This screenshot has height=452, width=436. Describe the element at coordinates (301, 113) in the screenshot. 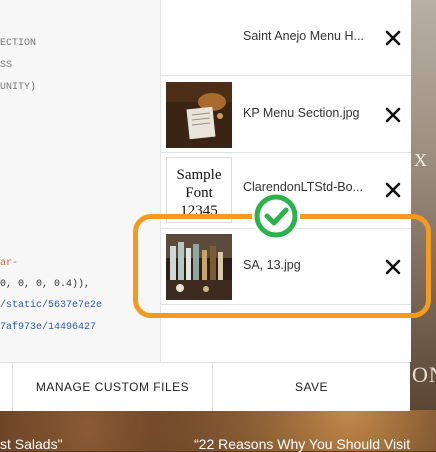

I see `file-name: KP Menu Section.jpg` at that location.